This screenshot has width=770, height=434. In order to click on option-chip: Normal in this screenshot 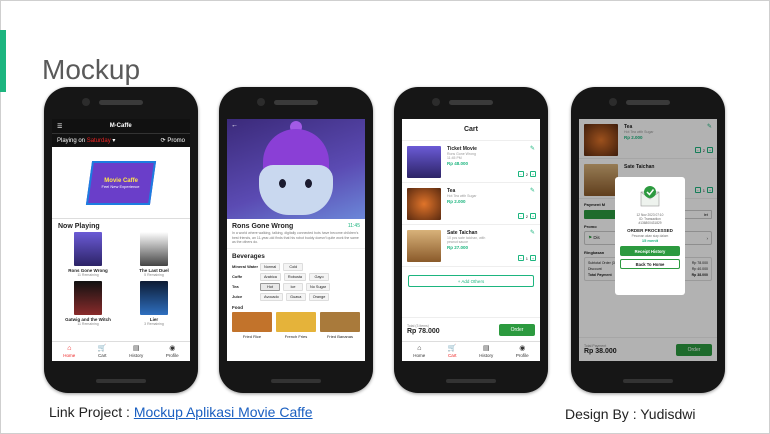, I will do `click(270, 266)`.